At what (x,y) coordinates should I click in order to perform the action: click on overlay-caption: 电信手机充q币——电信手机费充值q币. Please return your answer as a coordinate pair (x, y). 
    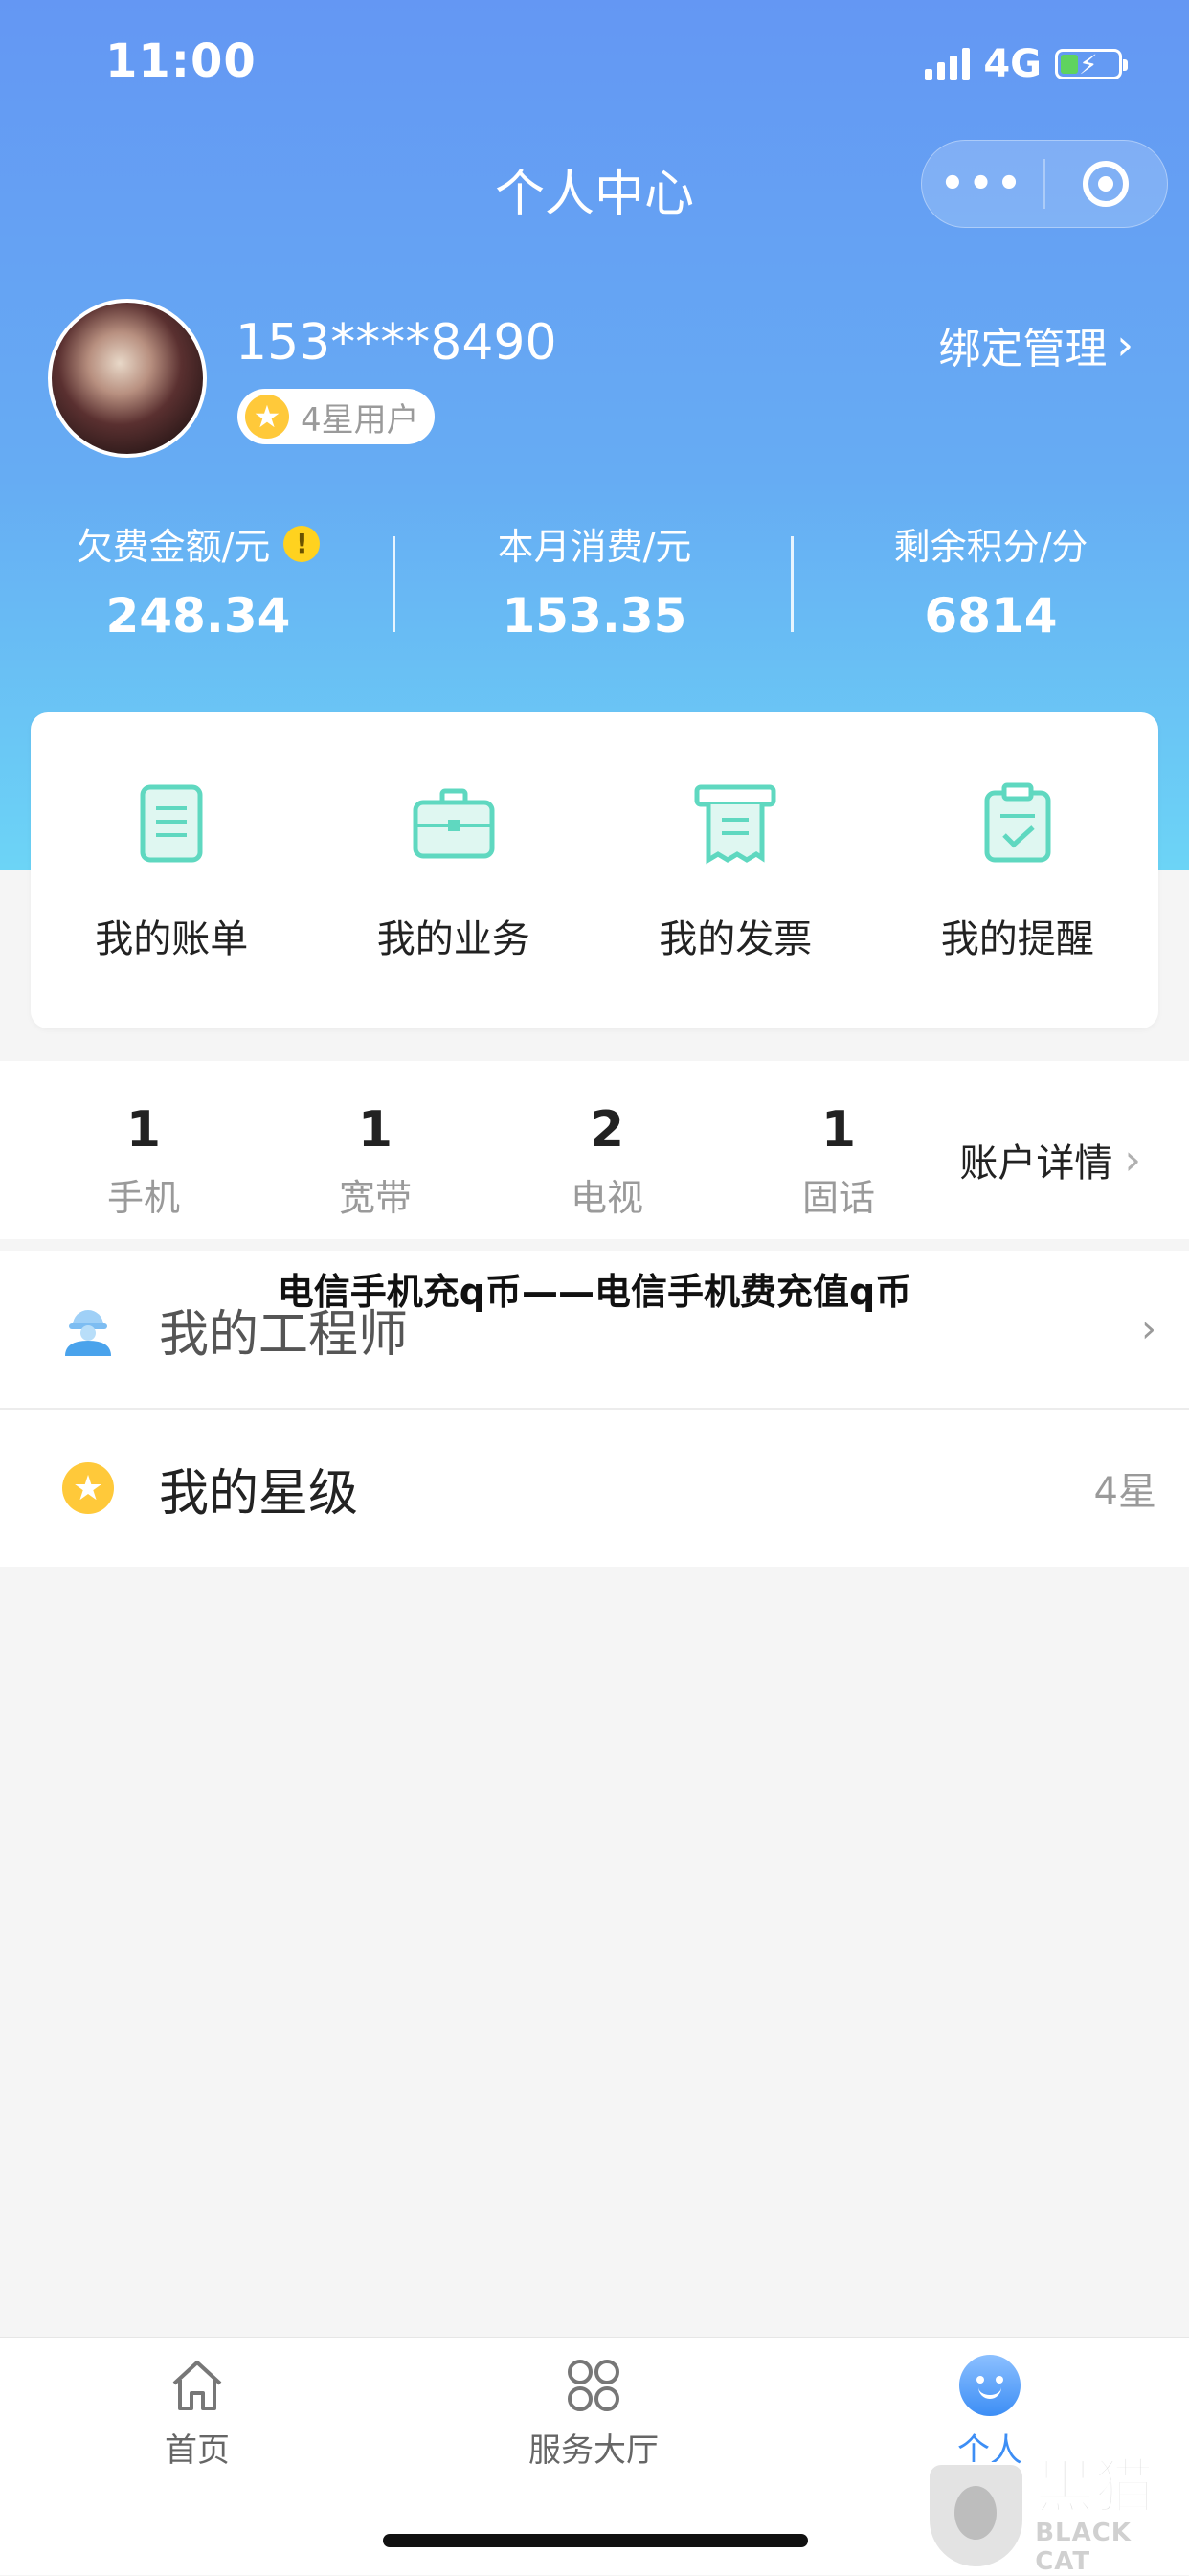
    Looking at the image, I should click on (594, 1292).